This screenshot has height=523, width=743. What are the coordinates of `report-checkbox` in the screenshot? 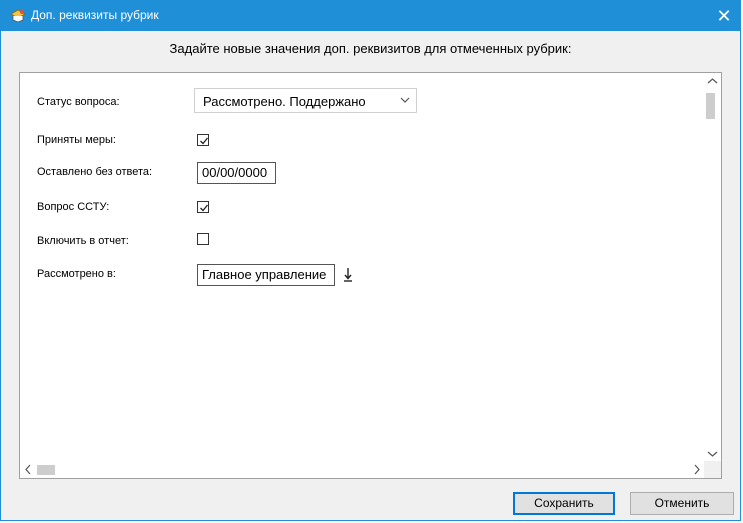 It's located at (203, 239).